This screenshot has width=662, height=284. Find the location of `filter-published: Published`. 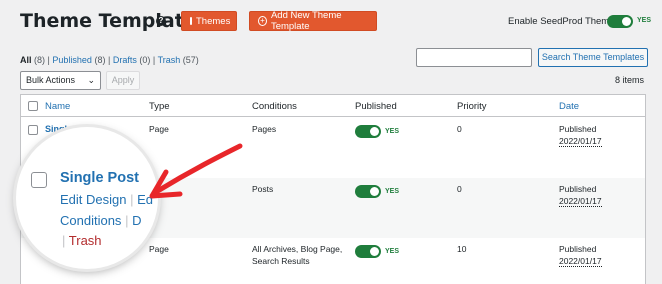

filter-published: Published is located at coordinates (72, 60).